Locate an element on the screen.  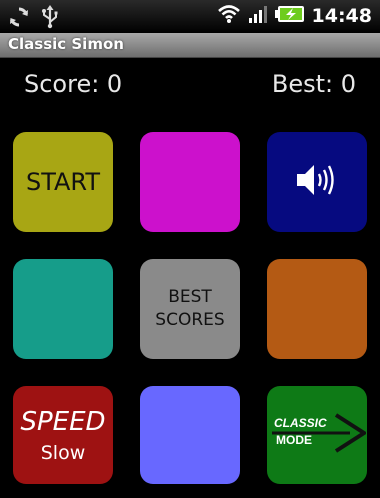
speaker-icon is located at coordinates (317, 182).